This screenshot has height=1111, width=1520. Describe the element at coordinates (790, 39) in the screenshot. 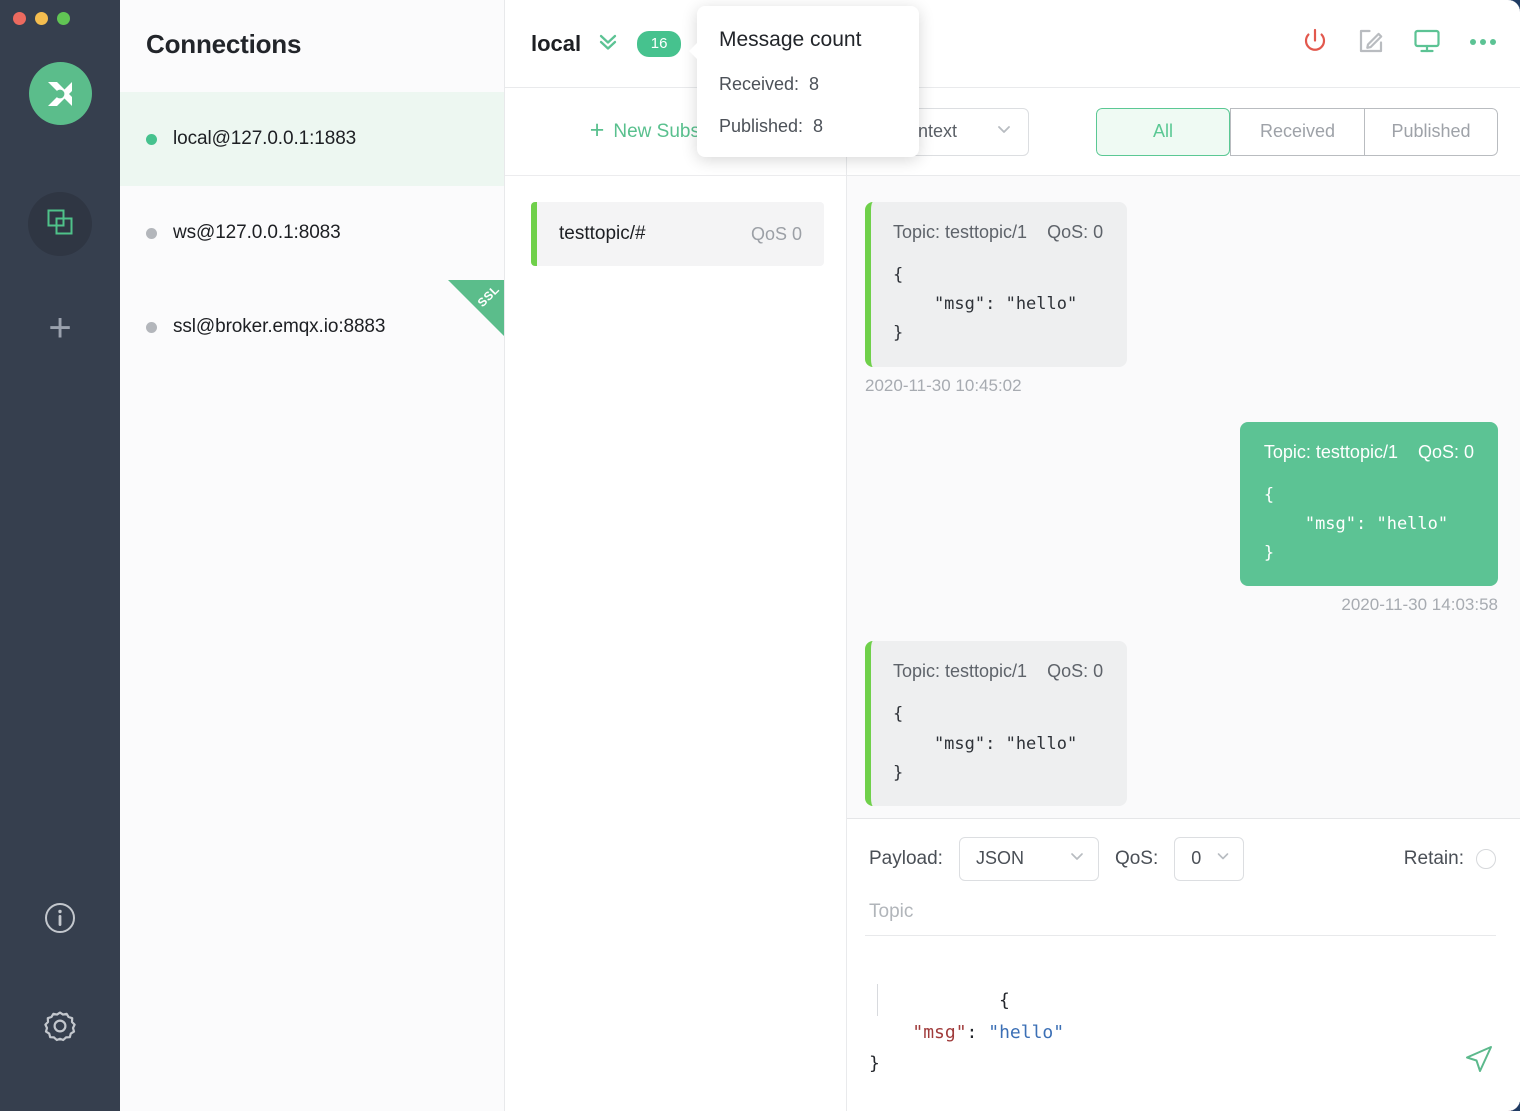

I see `tooltip-title: Message count` at that location.